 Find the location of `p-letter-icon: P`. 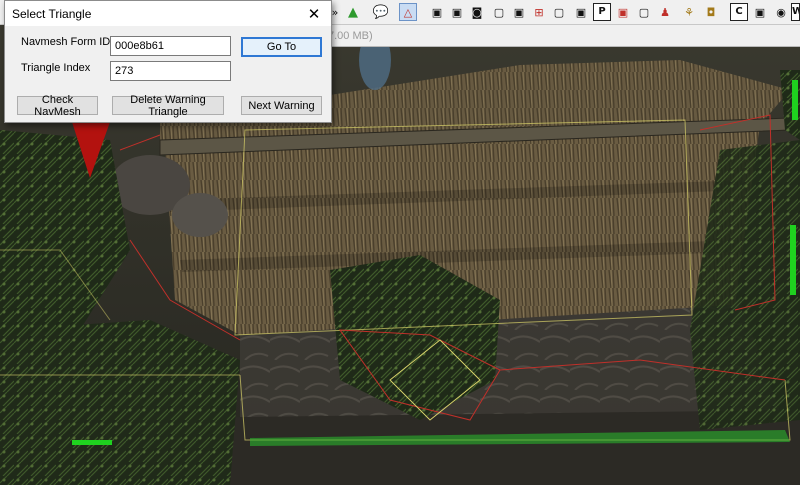

p-letter-icon: P is located at coordinates (602, 12).